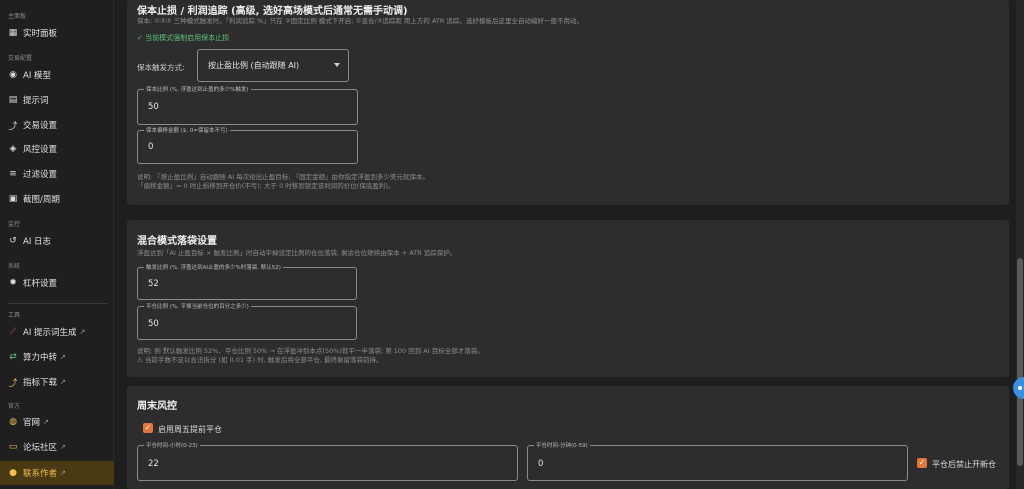  Describe the element at coordinates (13, 33) in the screenshot. I see `dashboard-icon: ▦` at that location.